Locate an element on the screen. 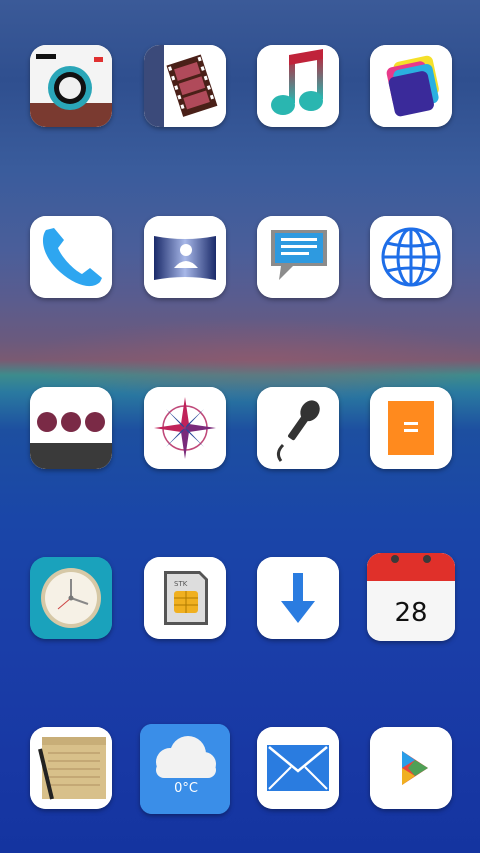 The height and width of the screenshot is (853, 480). weather-temperature: 0°C is located at coordinates (186, 788).